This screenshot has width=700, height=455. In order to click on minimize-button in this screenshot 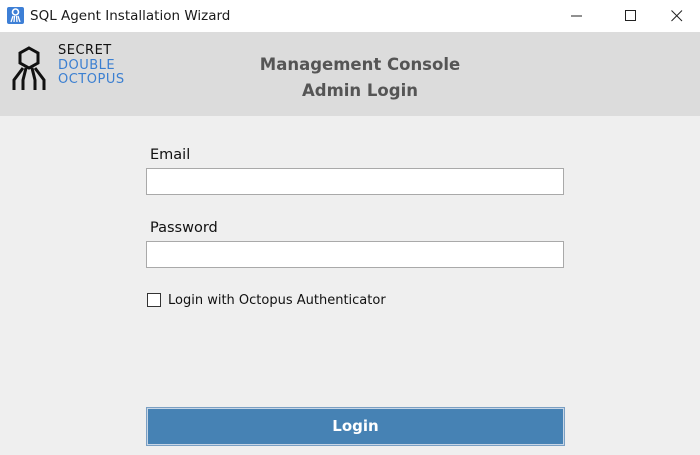, I will do `click(577, 16)`.